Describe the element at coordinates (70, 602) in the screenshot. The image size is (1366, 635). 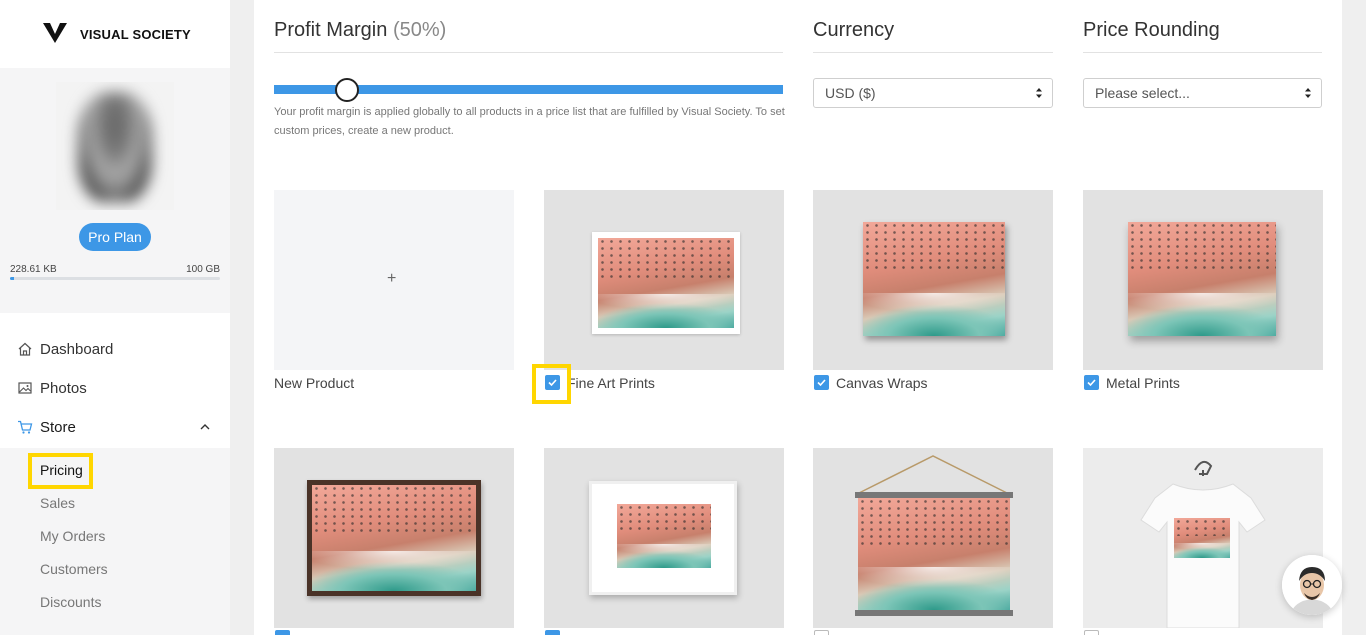
I see `subnav-discounts: Discounts` at that location.